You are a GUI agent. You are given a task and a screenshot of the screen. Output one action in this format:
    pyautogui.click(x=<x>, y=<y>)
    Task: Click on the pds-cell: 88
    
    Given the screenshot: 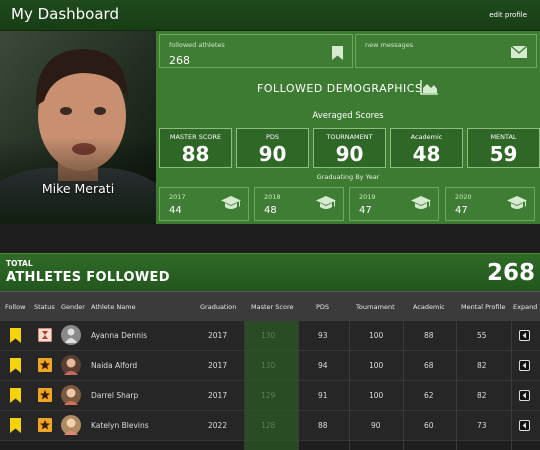 What is the action you would take?
    pyautogui.click(x=323, y=425)
    